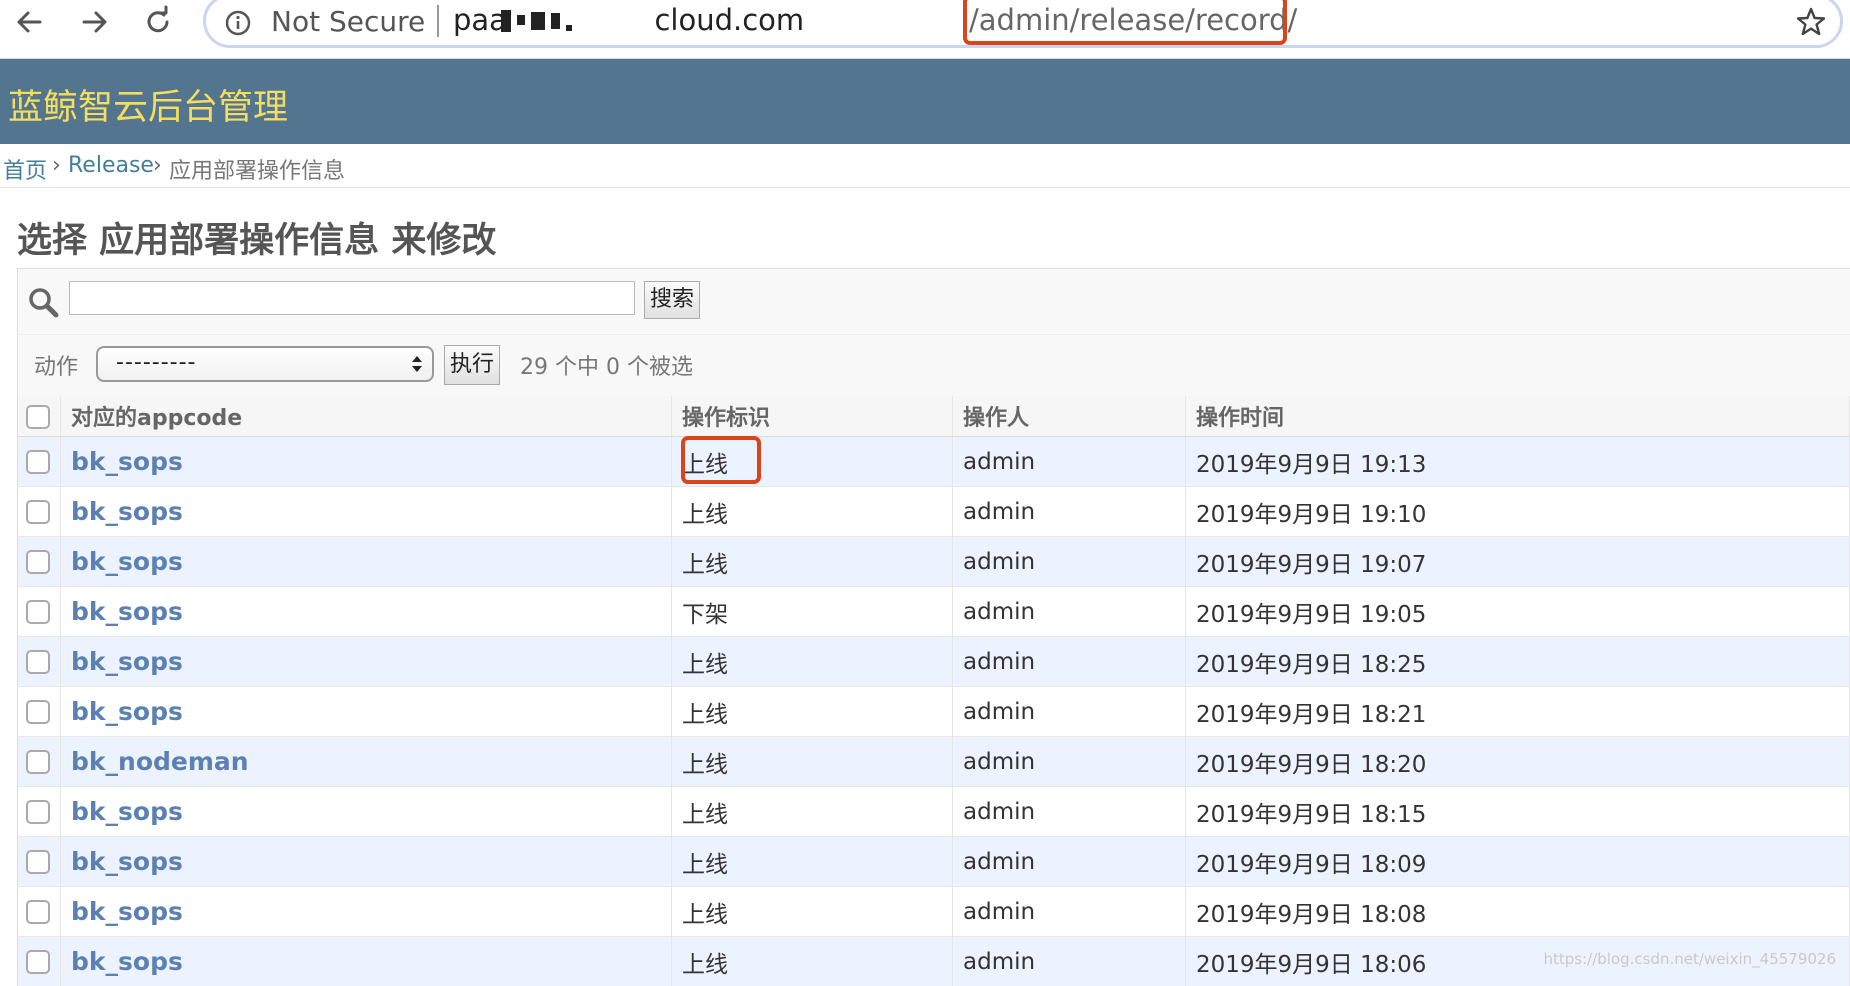 This screenshot has width=1850, height=986. I want to click on reload-button, so click(158, 22).